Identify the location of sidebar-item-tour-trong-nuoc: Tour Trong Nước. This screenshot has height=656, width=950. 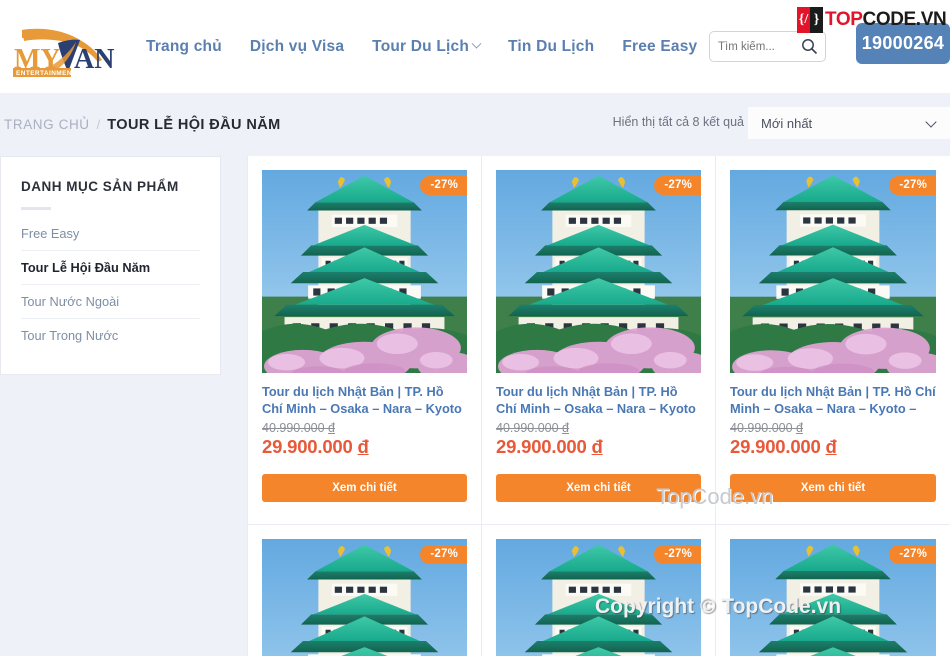
(110, 335).